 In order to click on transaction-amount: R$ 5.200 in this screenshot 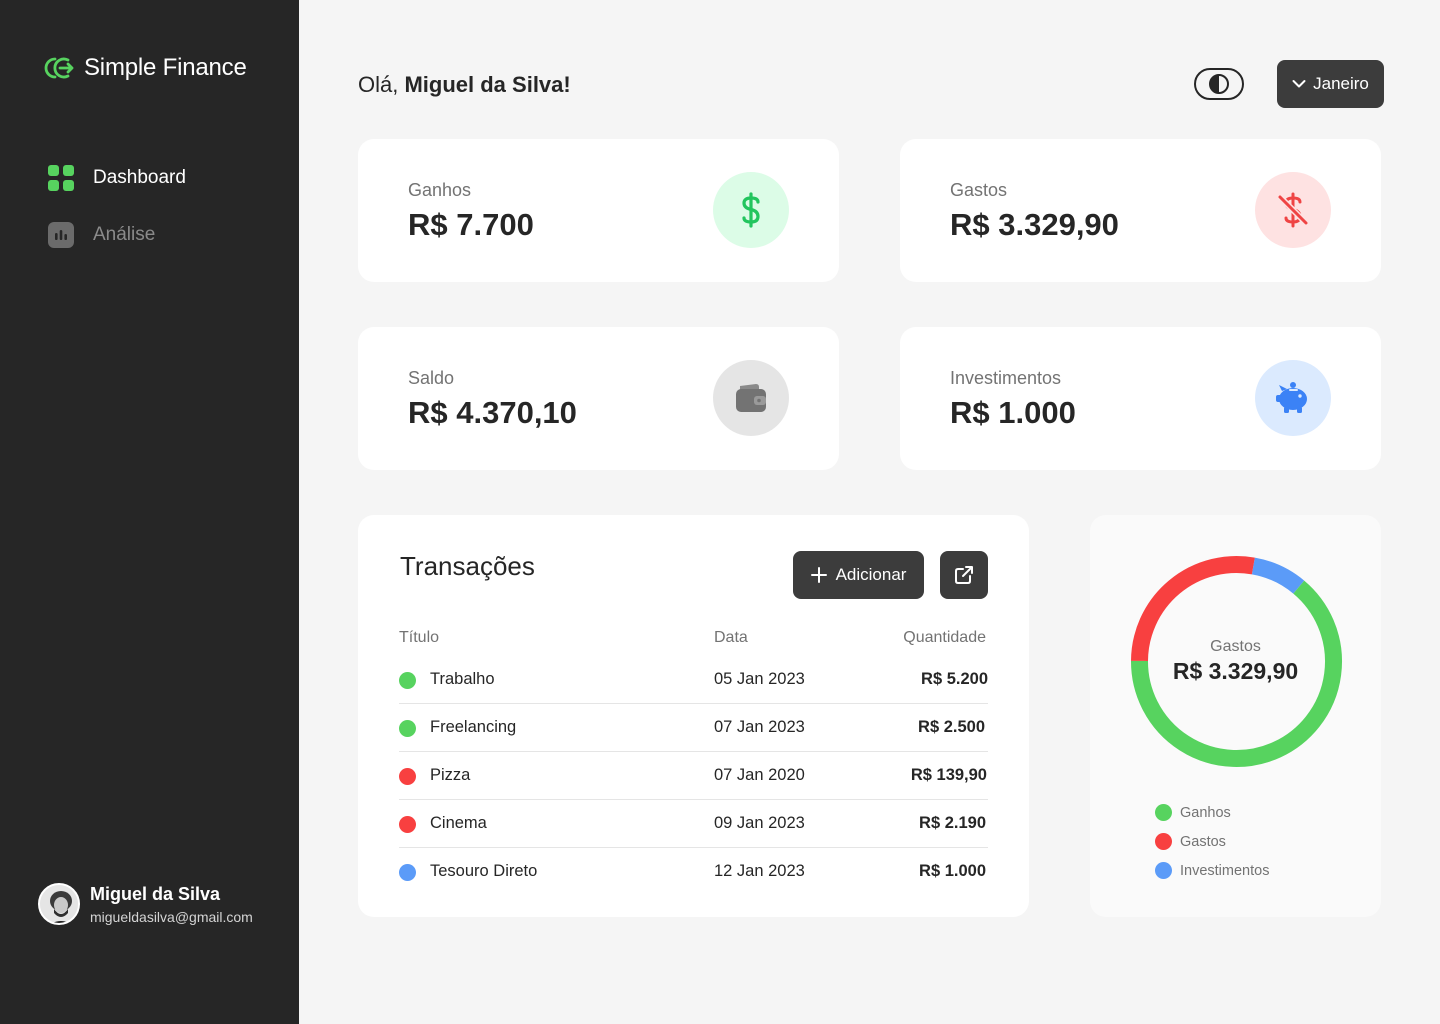, I will do `click(954, 679)`.